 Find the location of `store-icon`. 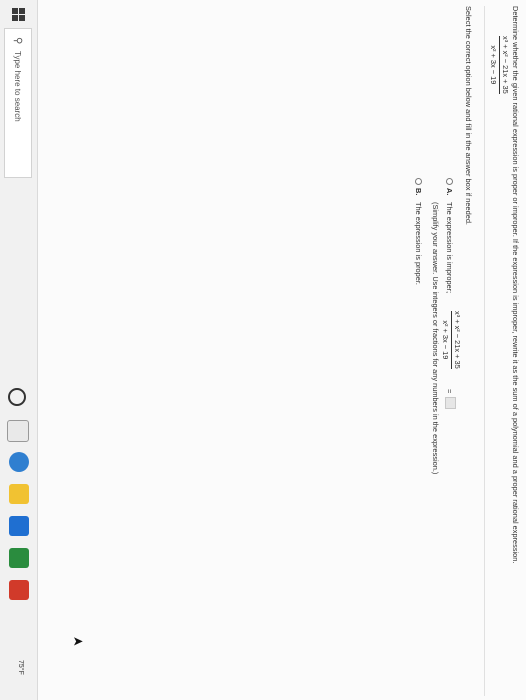

store-icon is located at coordinates (19, 526).